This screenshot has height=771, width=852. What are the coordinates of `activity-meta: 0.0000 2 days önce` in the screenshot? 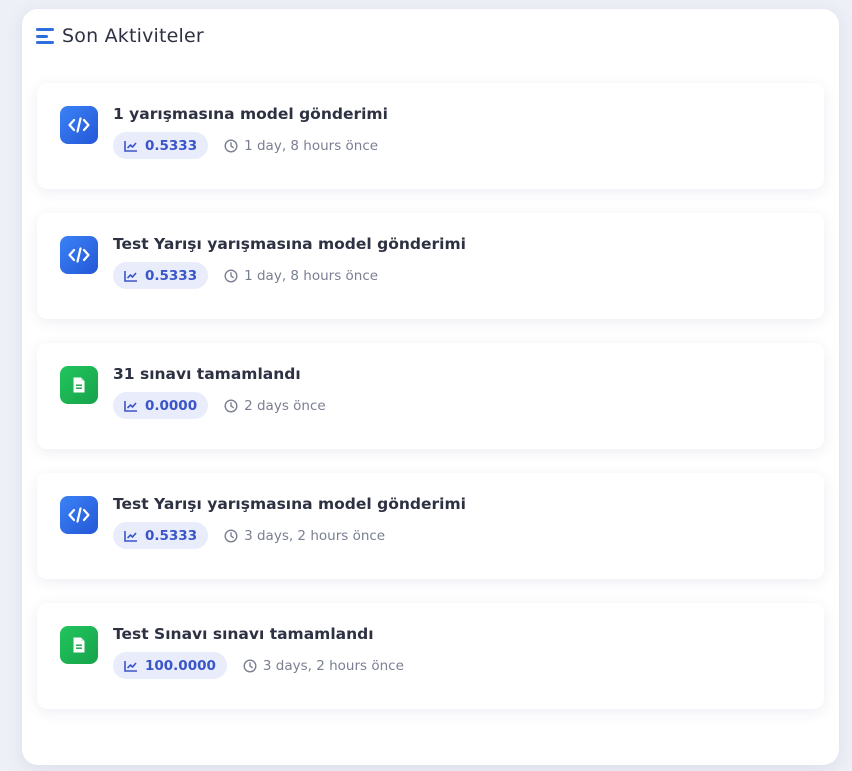 It's located at (219, 405).